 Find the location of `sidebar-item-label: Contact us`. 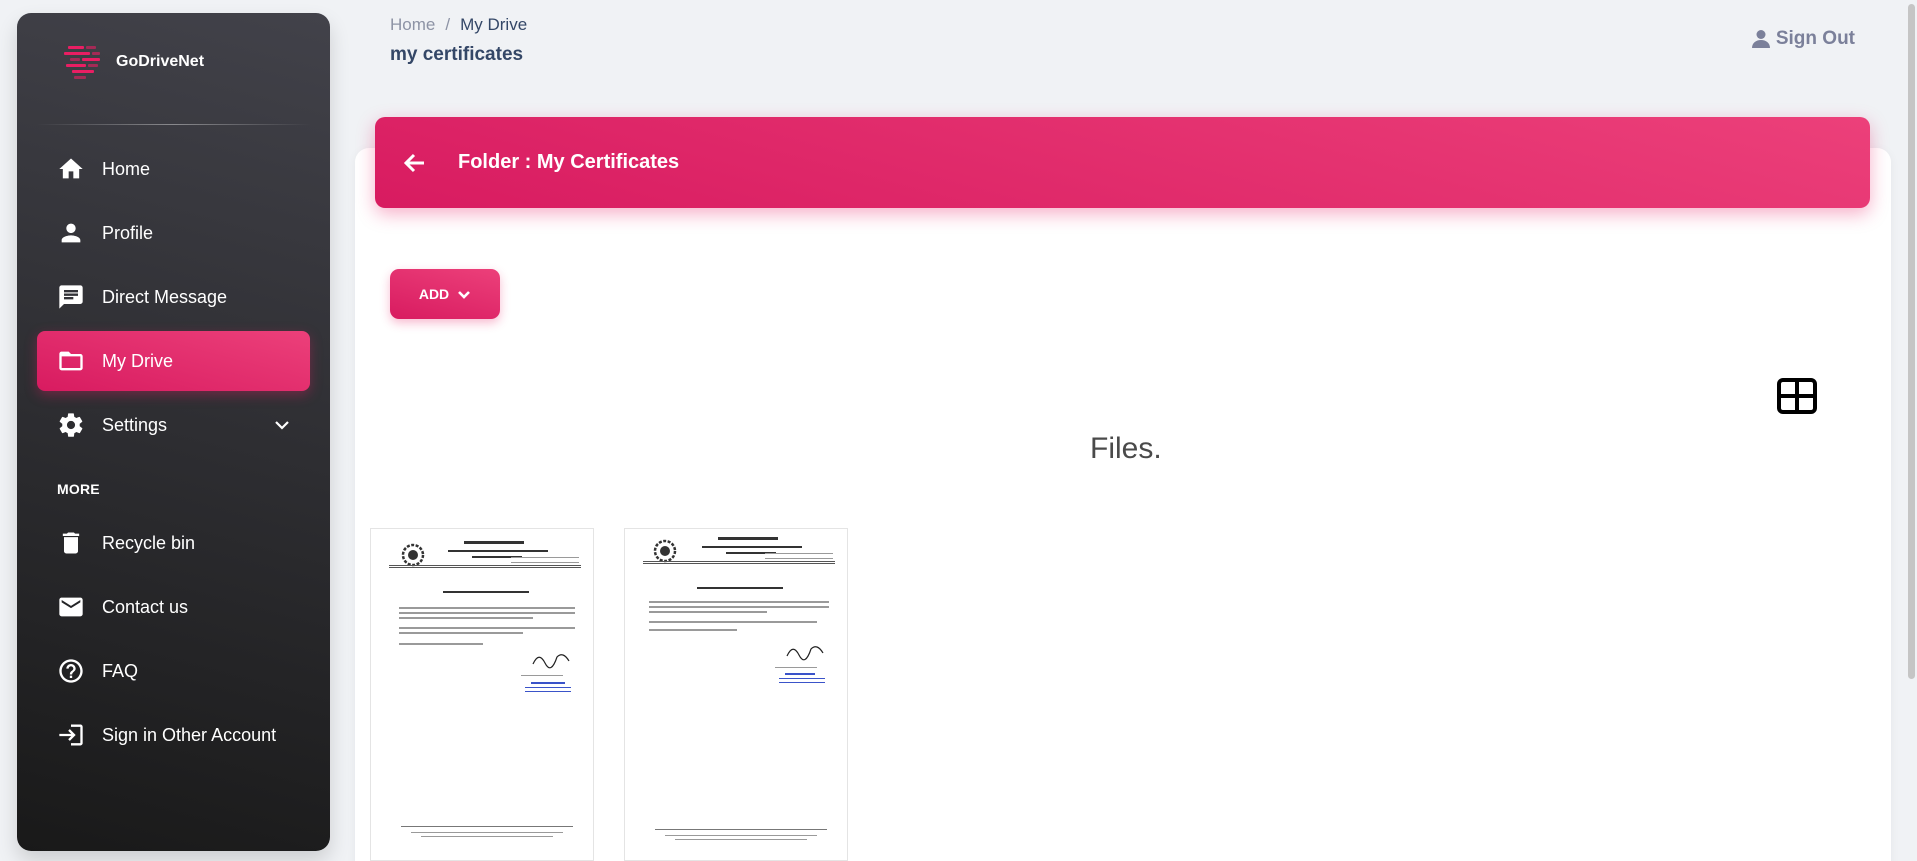

sidebar-item-label: Contact us is located at coordinates (145, 606).